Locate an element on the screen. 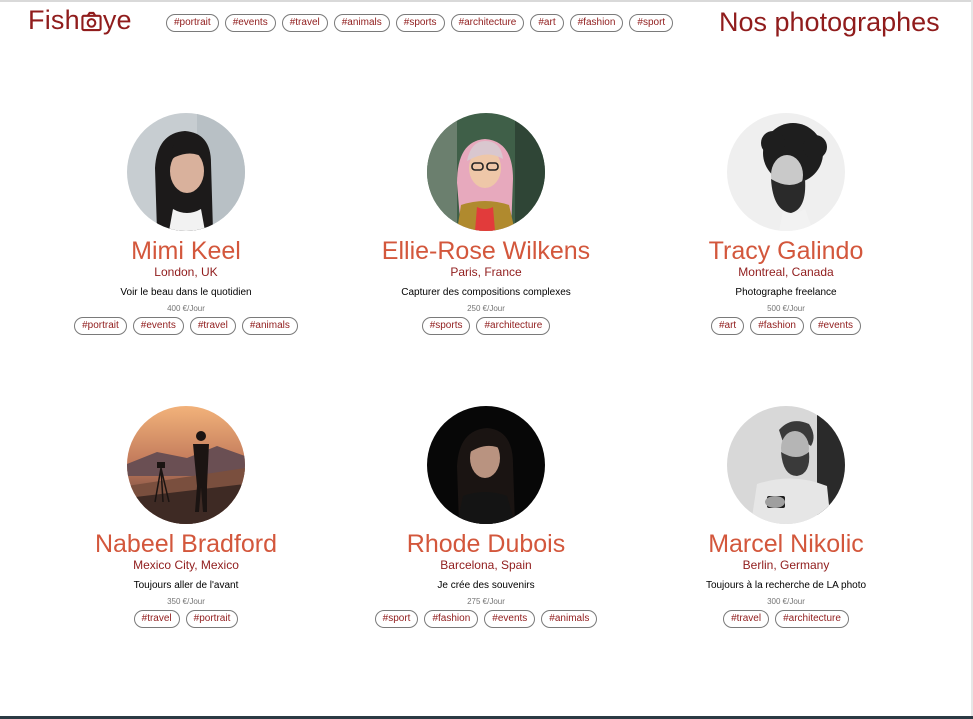 This screenshot has height=719, width=973. fisheye-logo: Fish ye is located at coordinates (80, 20).